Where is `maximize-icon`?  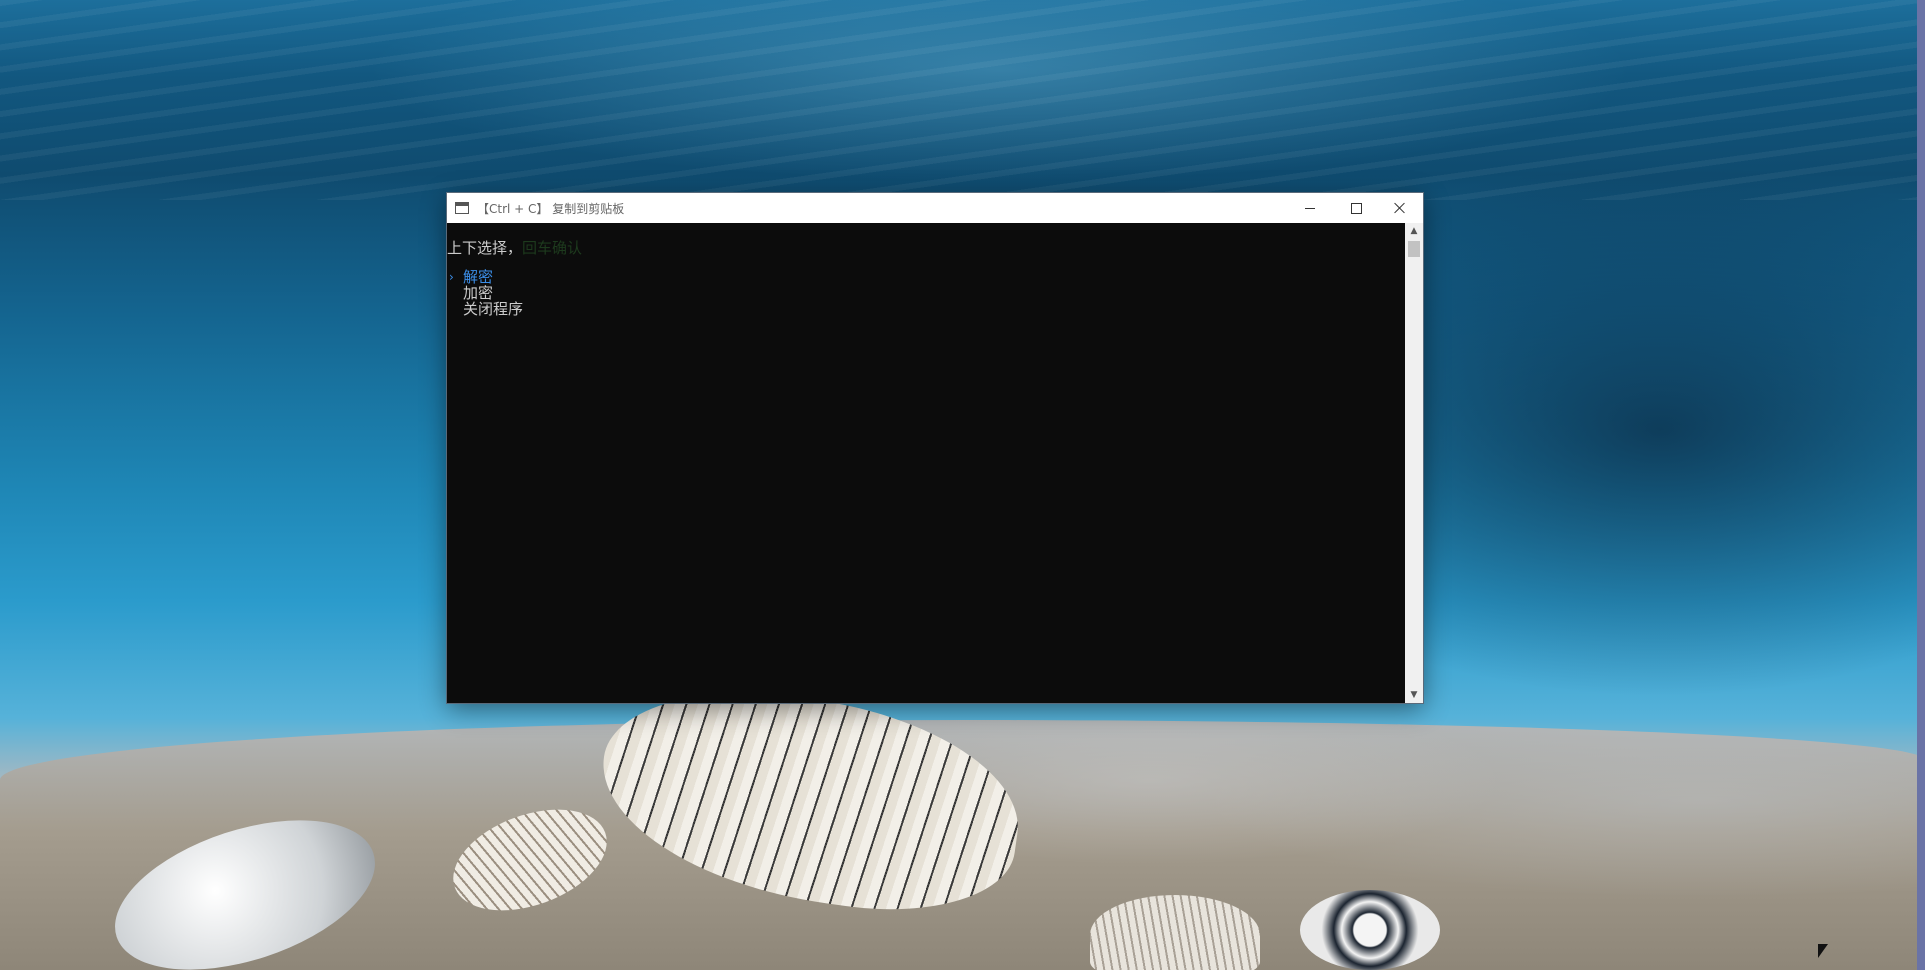 maximize-icon is located at coordinates (1356, 208).